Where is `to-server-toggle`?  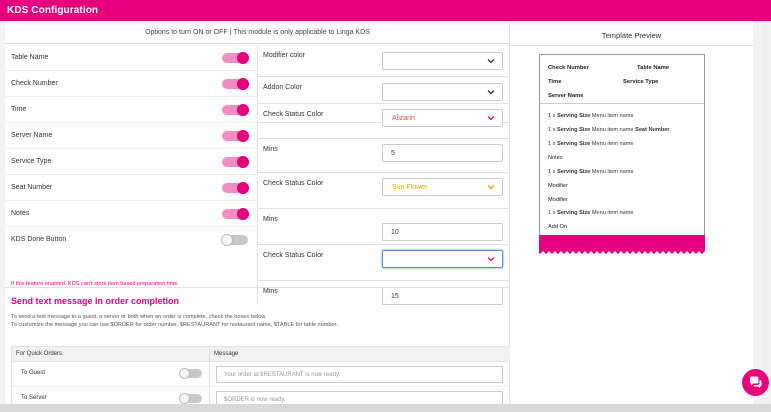 to-server-toggle is located at coordinates (190, 398).